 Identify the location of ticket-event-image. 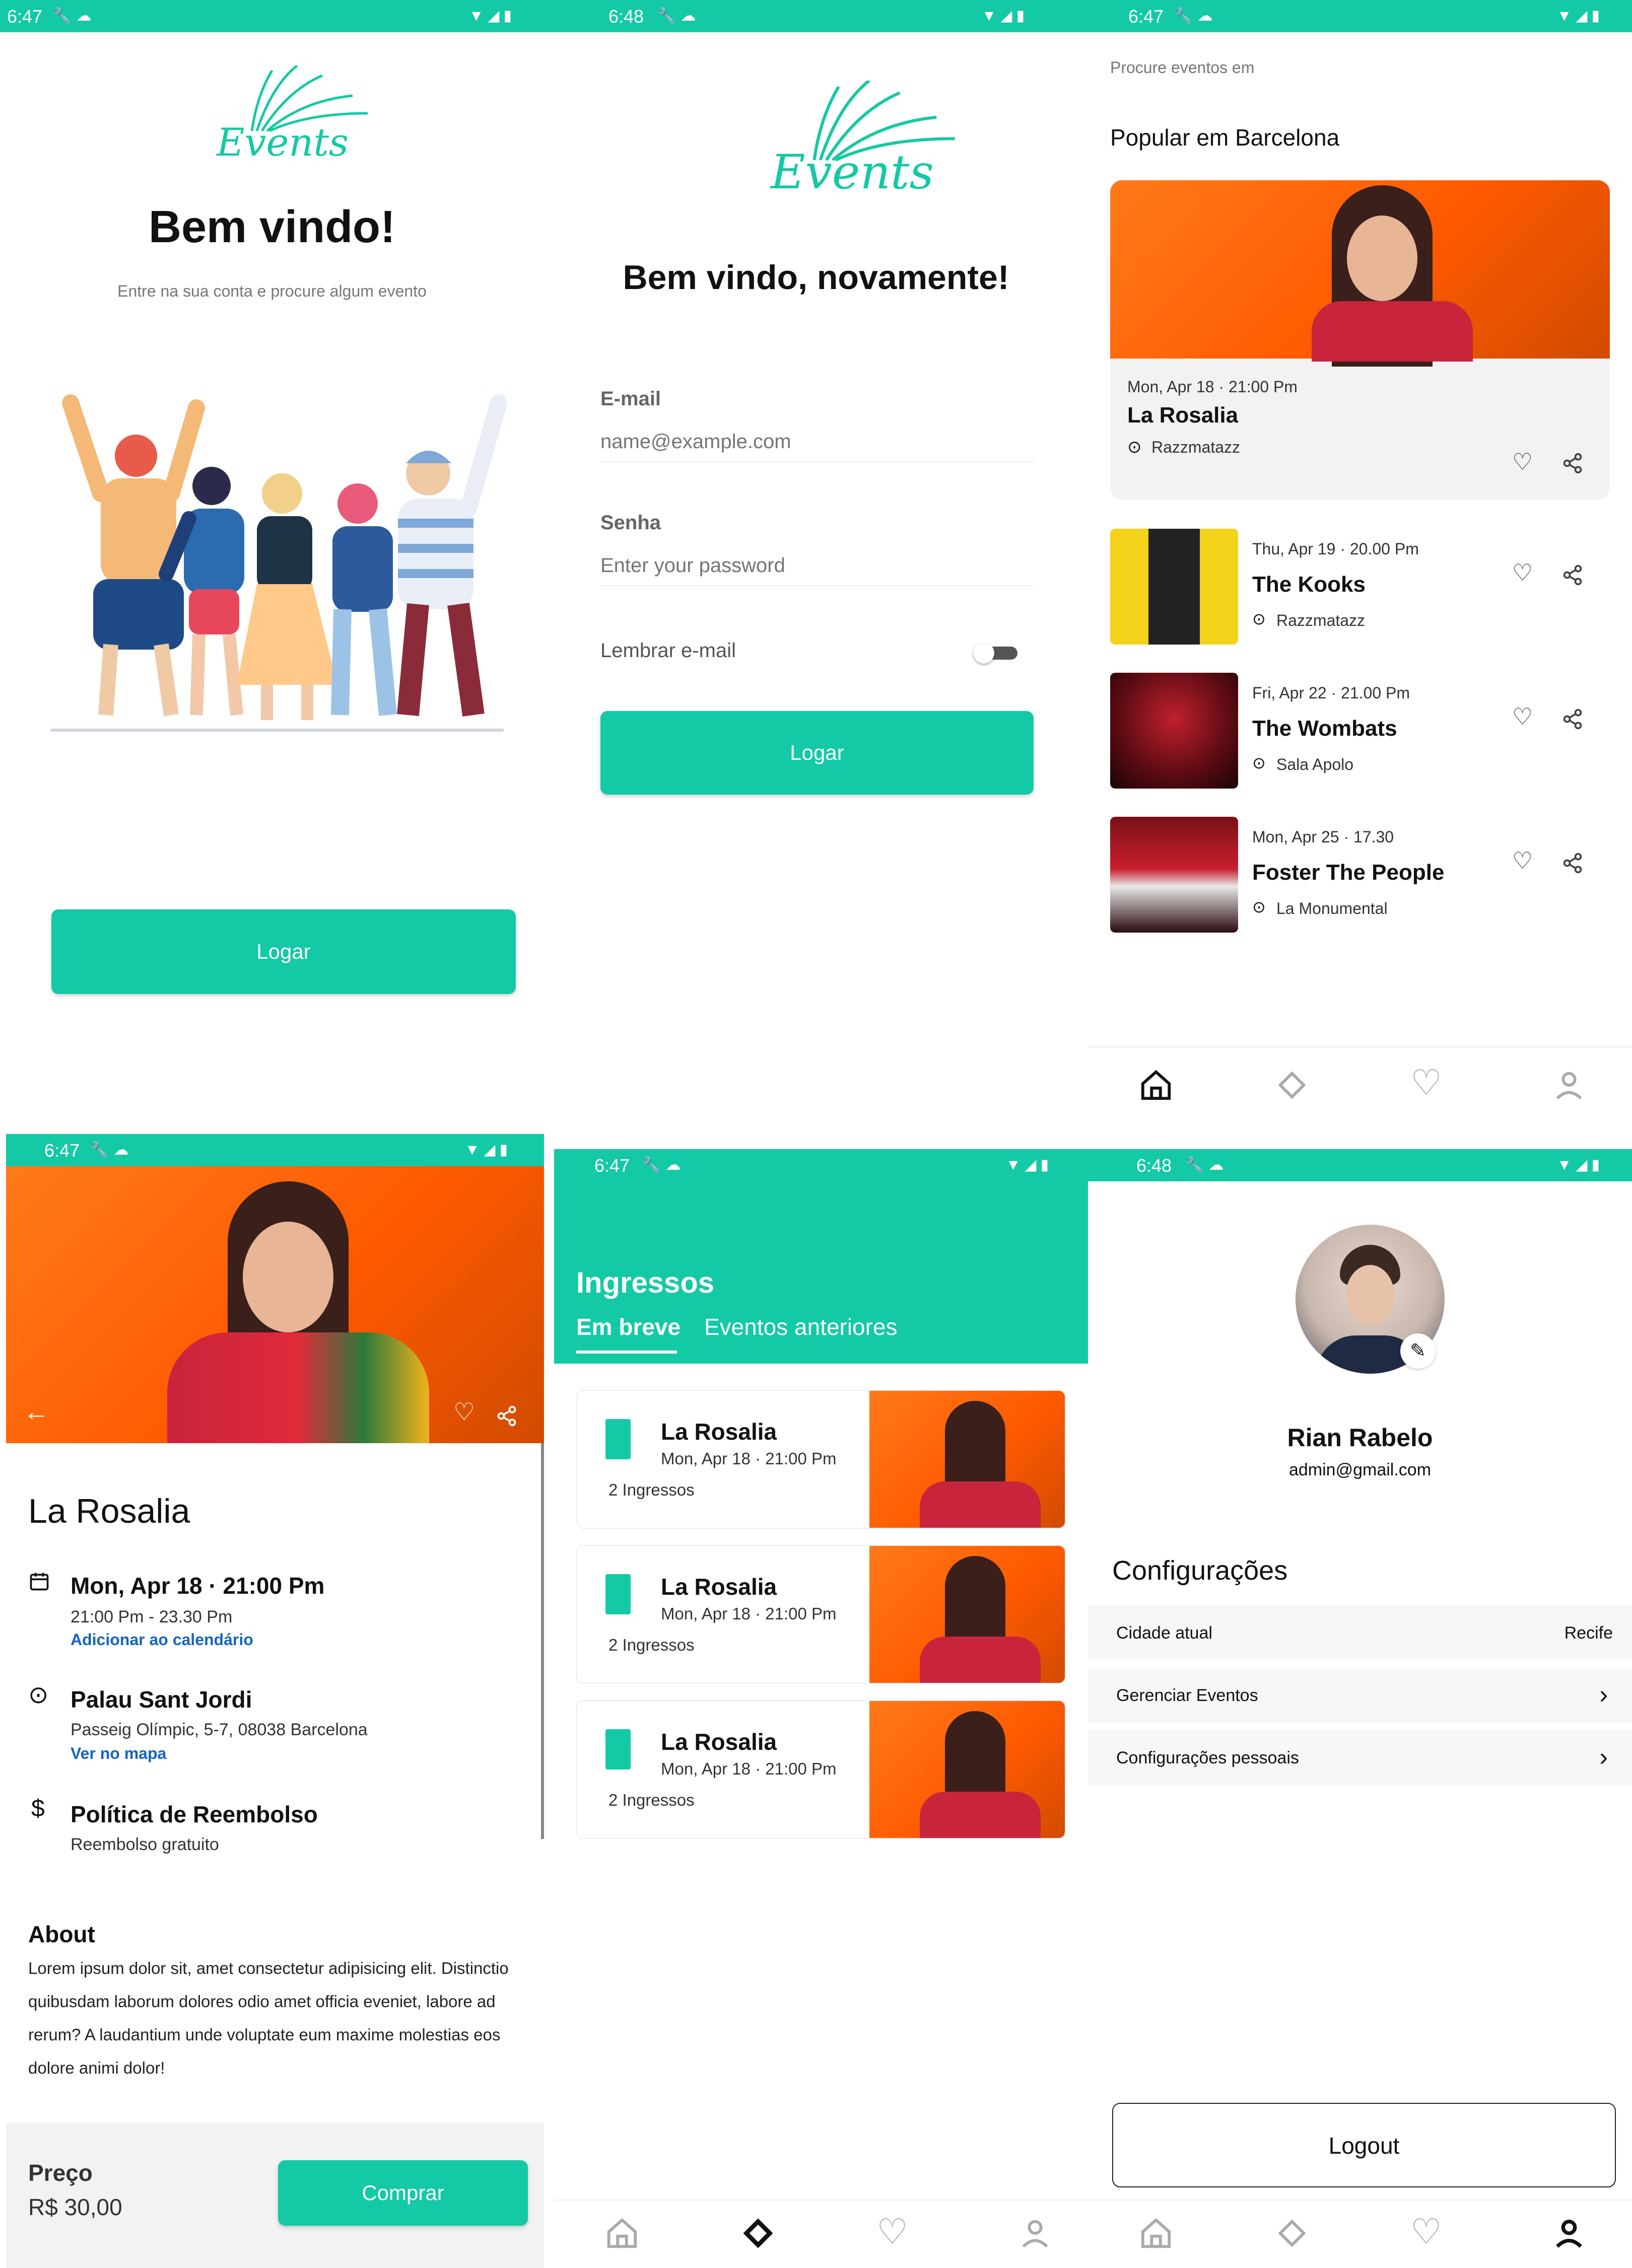
(967, 1615).